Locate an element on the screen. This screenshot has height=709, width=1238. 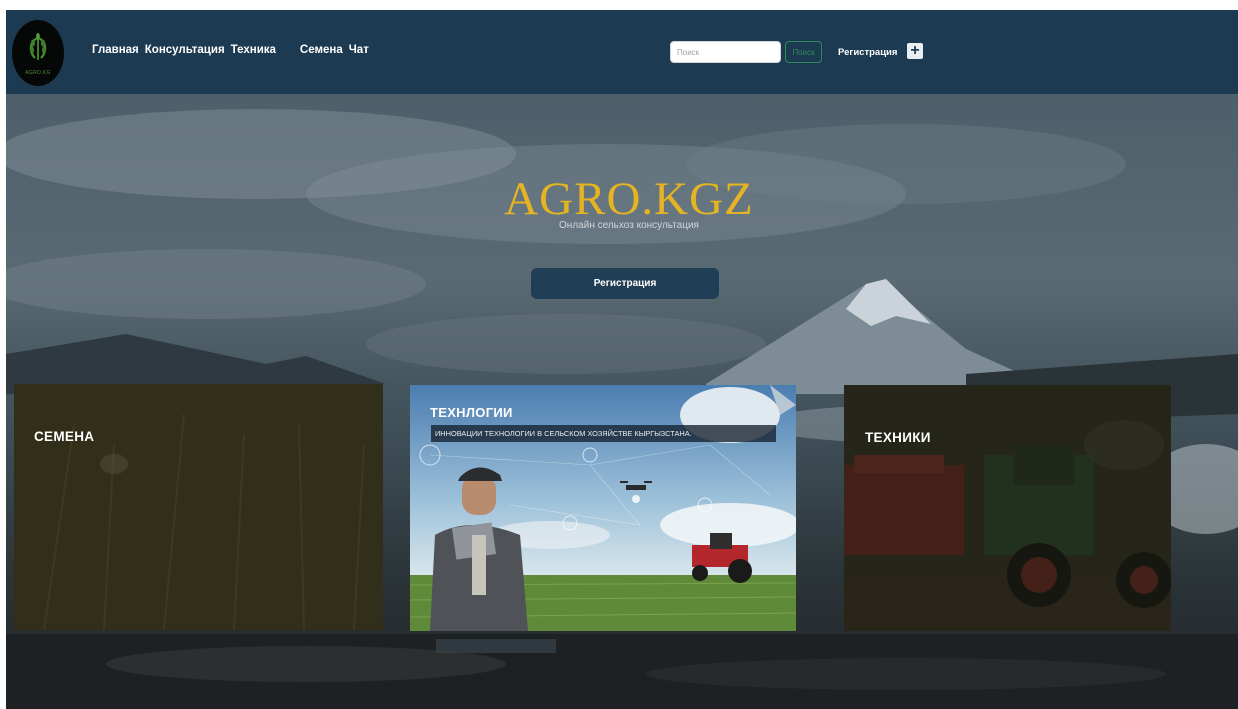
nav-link-chat: Чат is located at coordinates (359, 50).